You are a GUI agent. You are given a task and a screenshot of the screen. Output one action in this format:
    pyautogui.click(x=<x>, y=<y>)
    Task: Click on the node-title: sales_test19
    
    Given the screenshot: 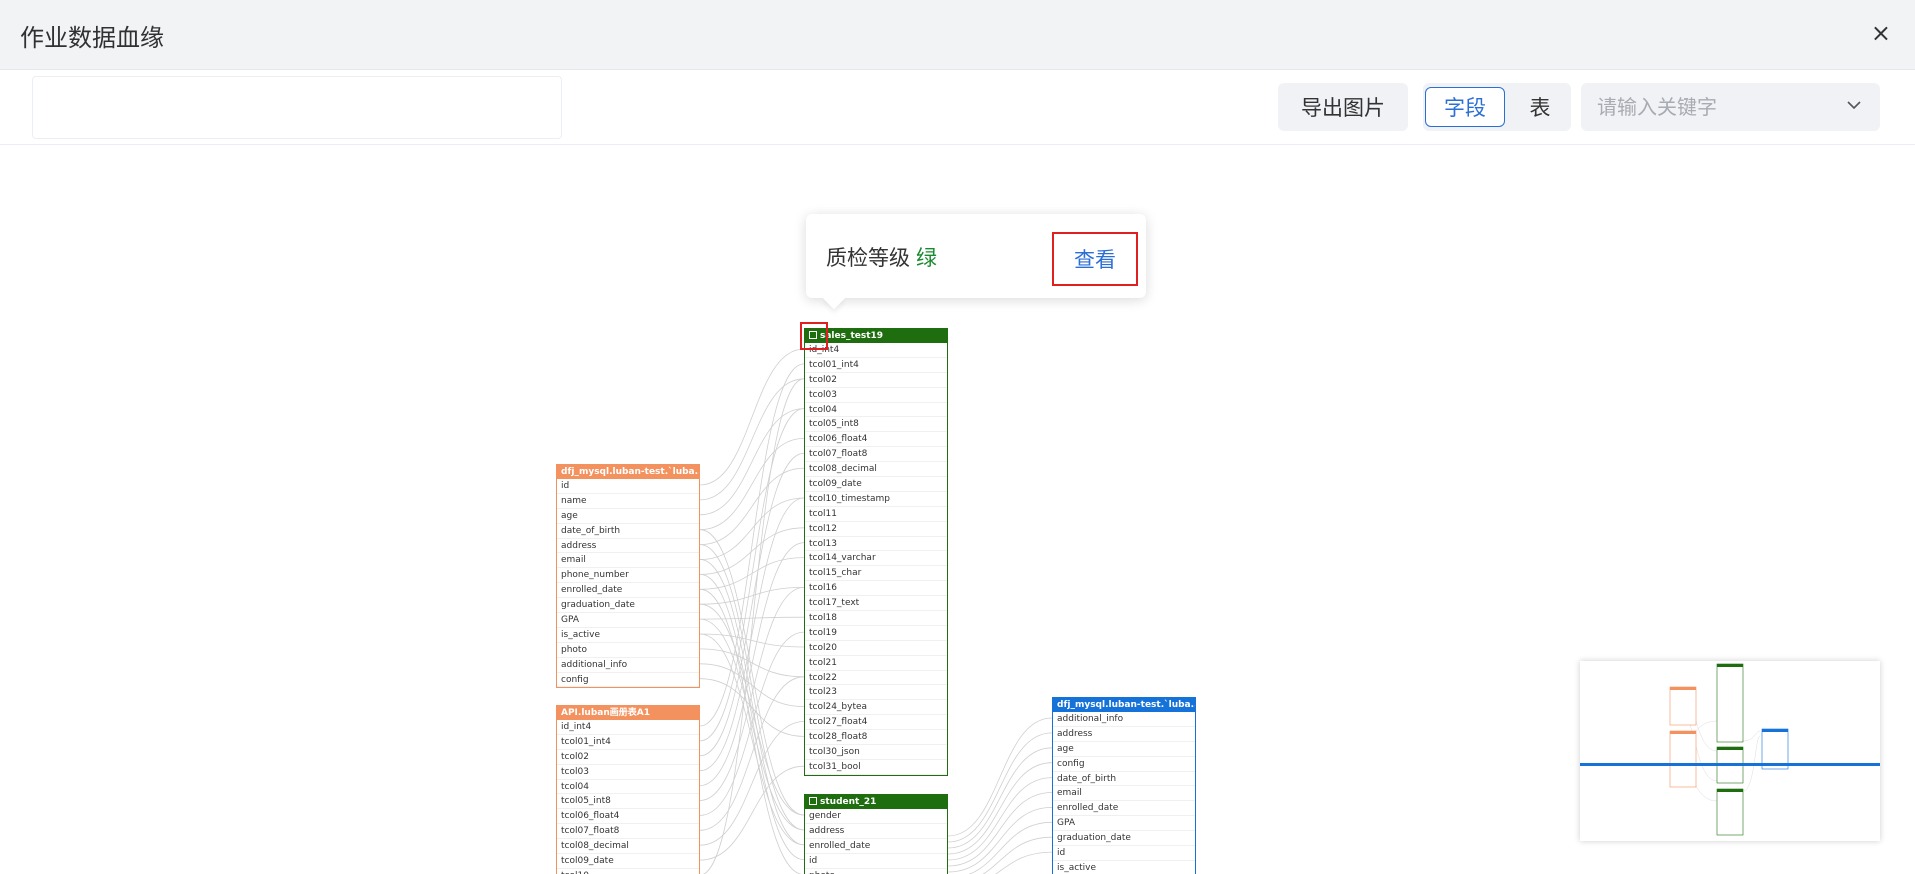 What is the action you would take?
    pyautogui.click(x=852, y=336)
    